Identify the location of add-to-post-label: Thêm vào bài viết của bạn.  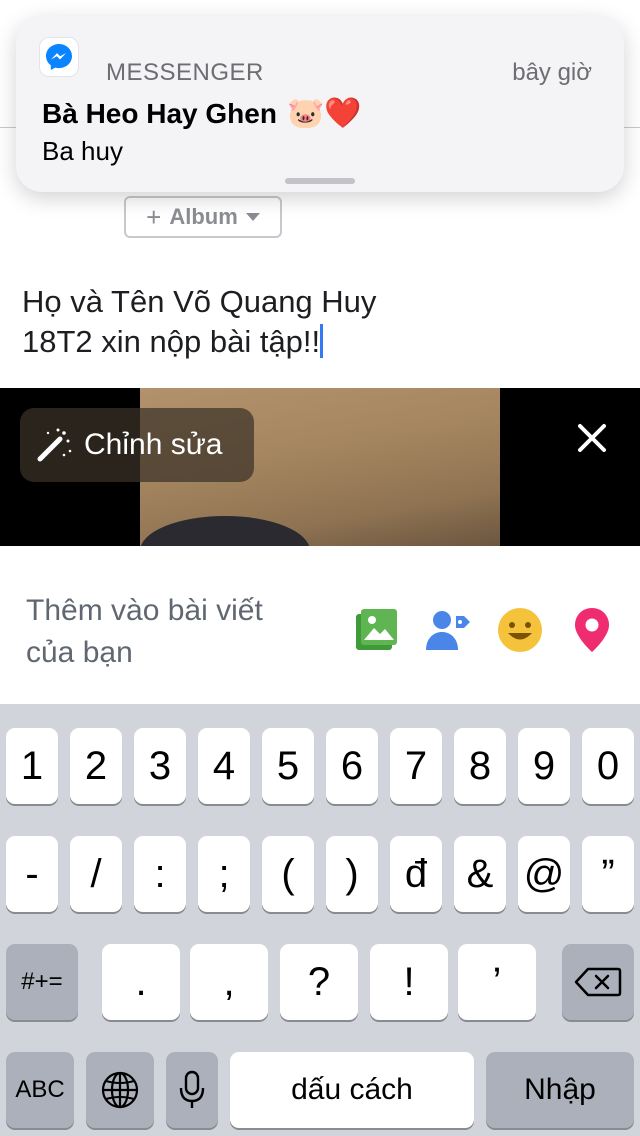
(176, 632).